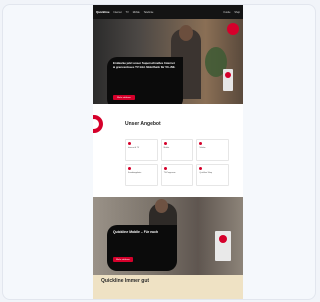 This screenshot has height=302, width=320. What do you see at coordinates (141, 150) in the screenshot?
I see `offer-tile: Internet & TV` at bounding box center [141, 150].